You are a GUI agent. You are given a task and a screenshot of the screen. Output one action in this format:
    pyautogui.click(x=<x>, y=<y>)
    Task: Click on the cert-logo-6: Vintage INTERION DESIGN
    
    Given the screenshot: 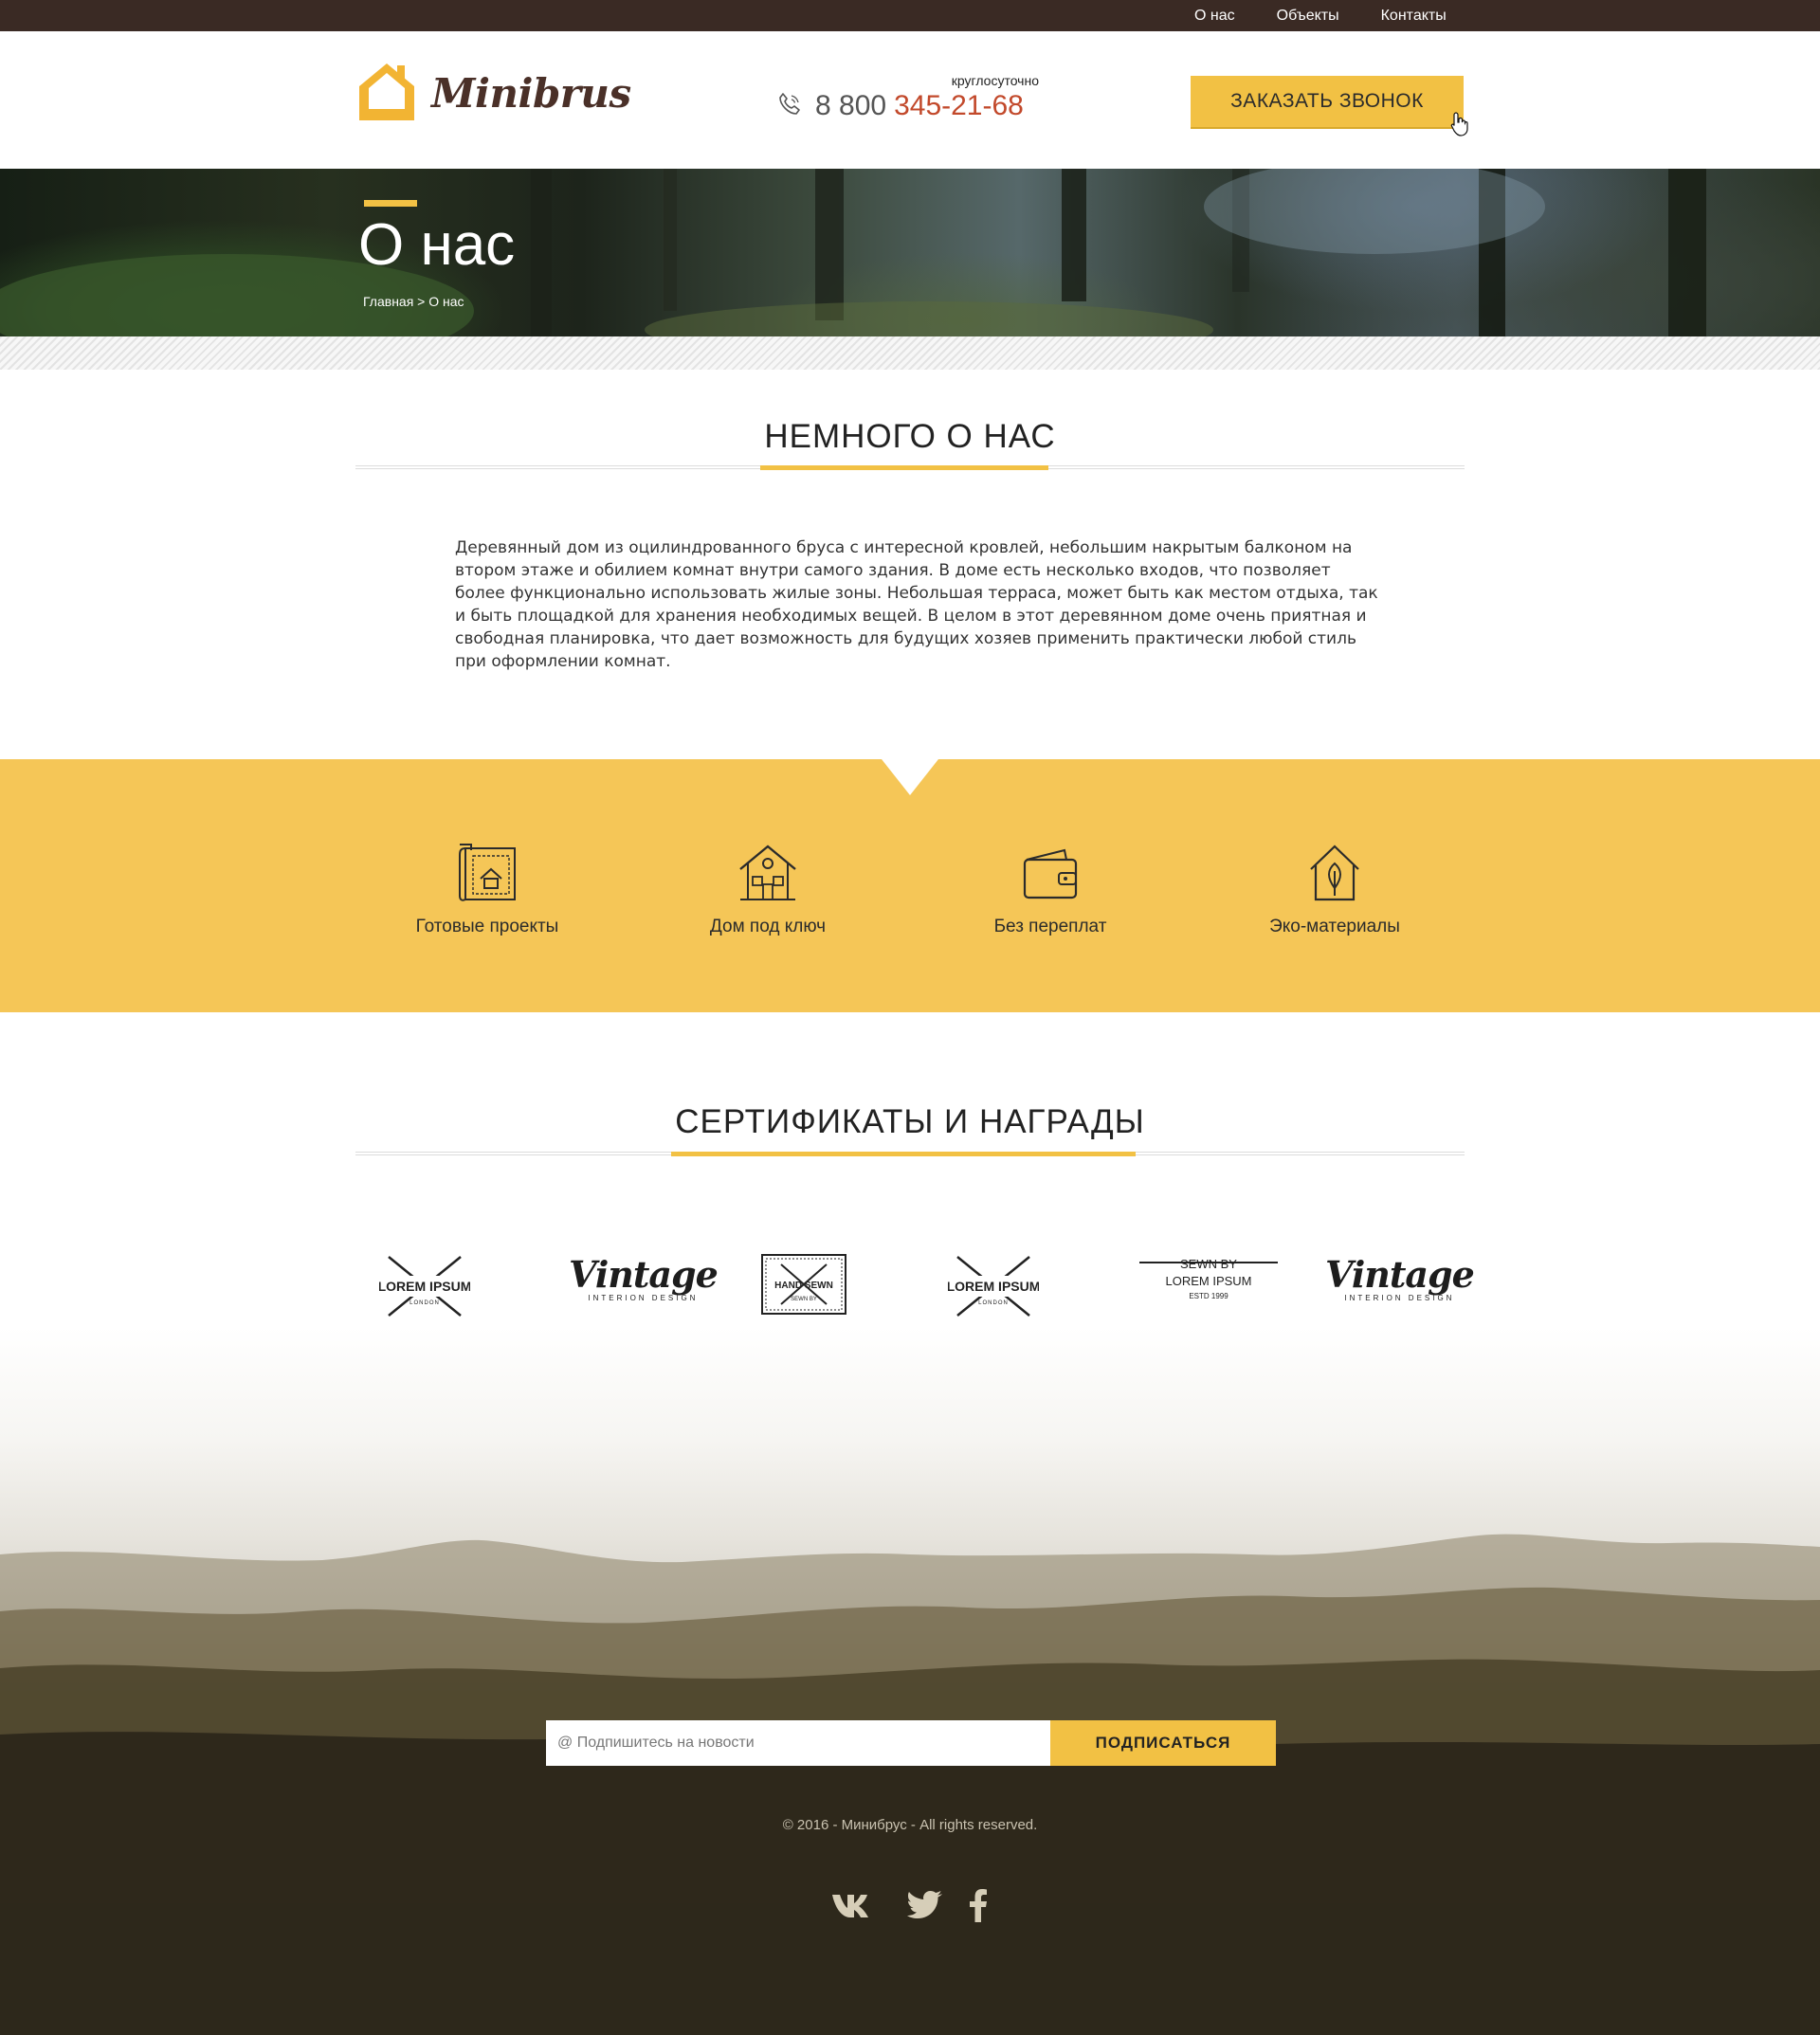 What is the action you would take?
    pyautogui.click(x=1400, y=1277)
    